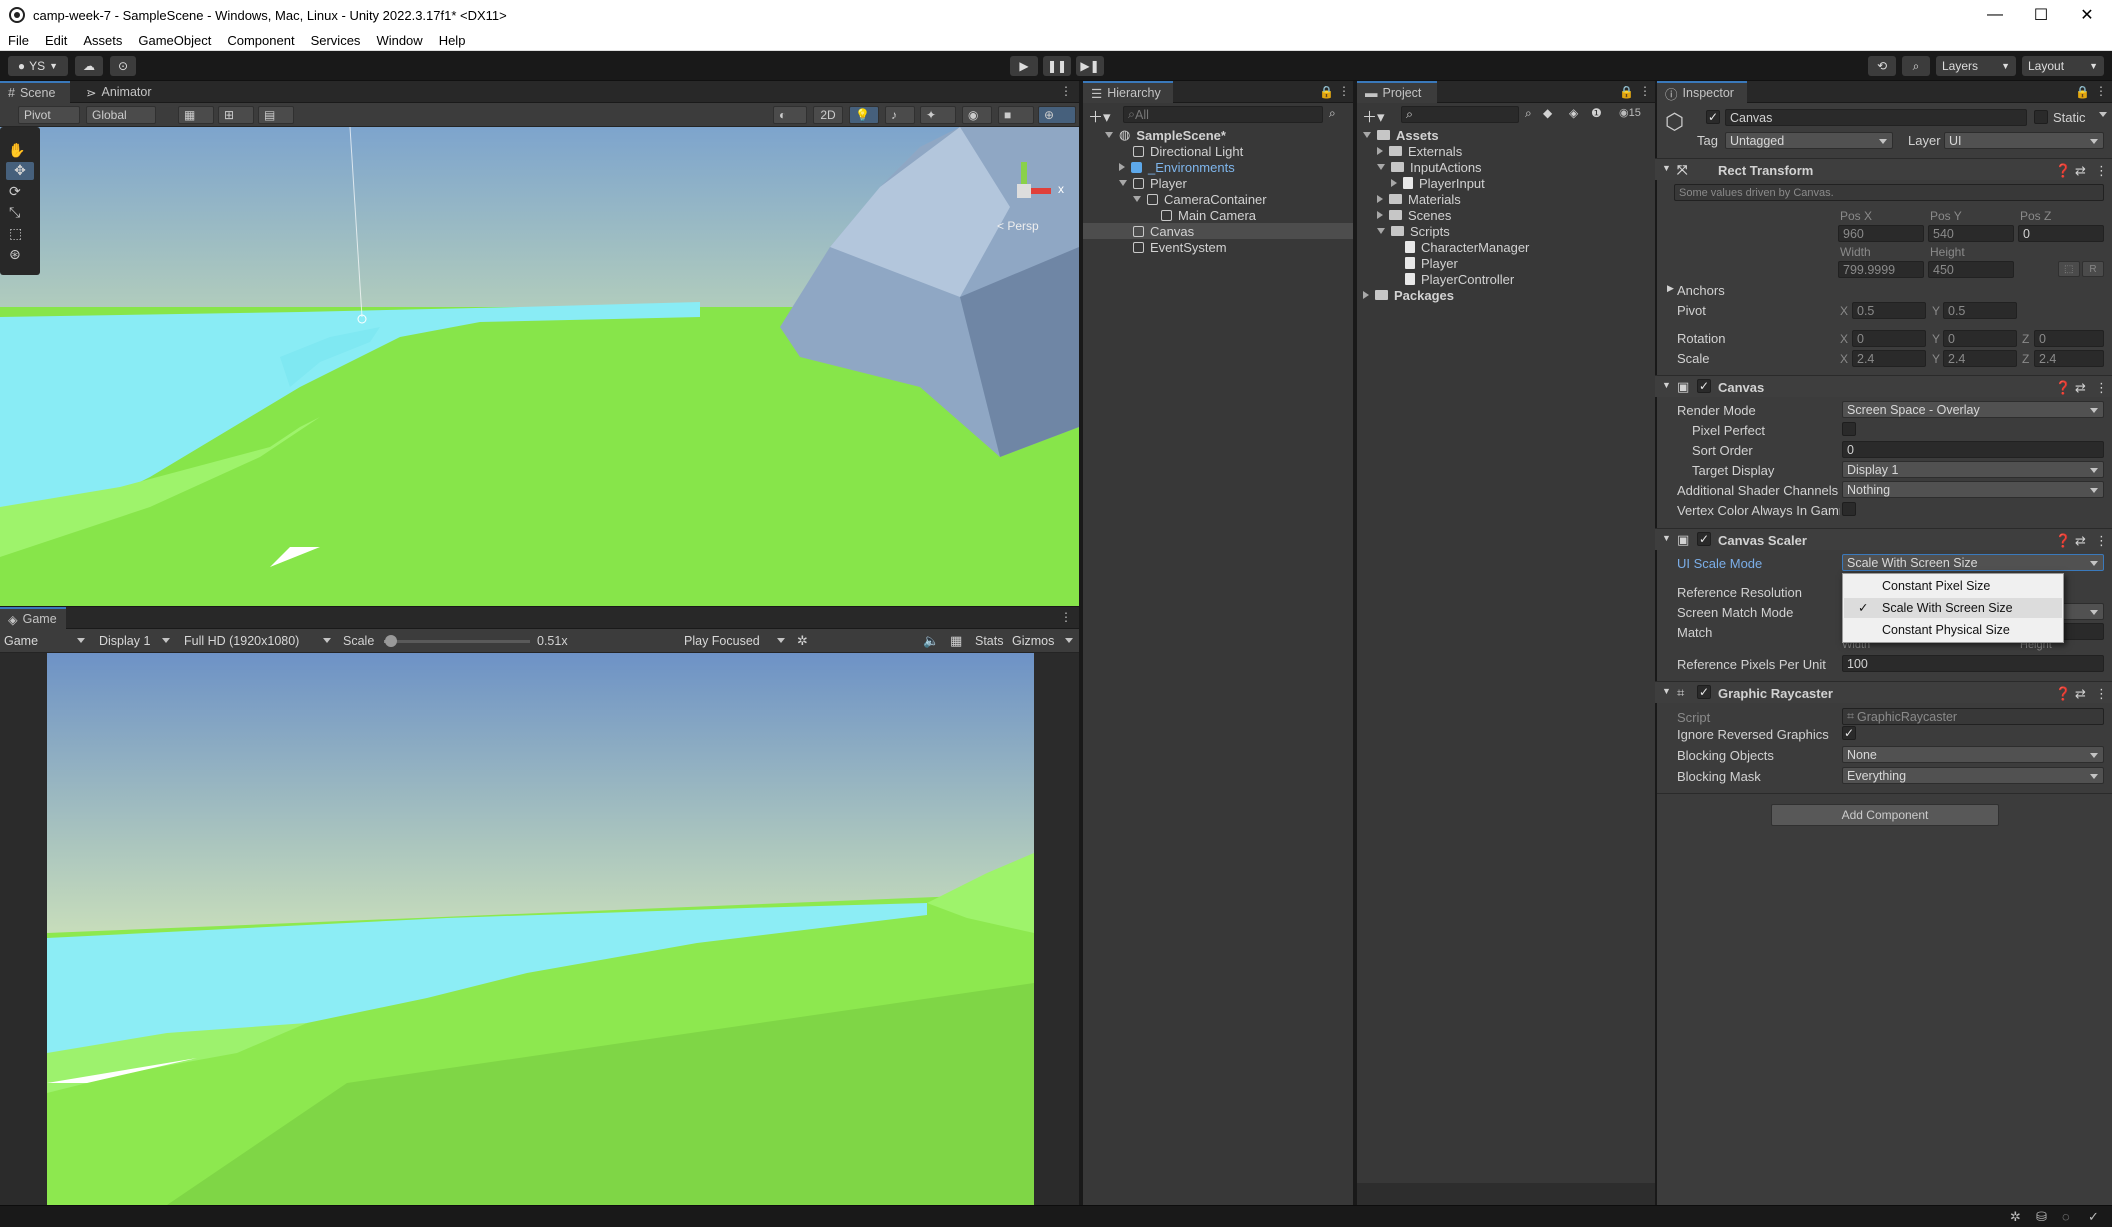 This screenshot has width=2112, height=1227. Describe the element at coordinates (1506, 231) in the screenshot. I see `tree-item: Scripts` at that location.